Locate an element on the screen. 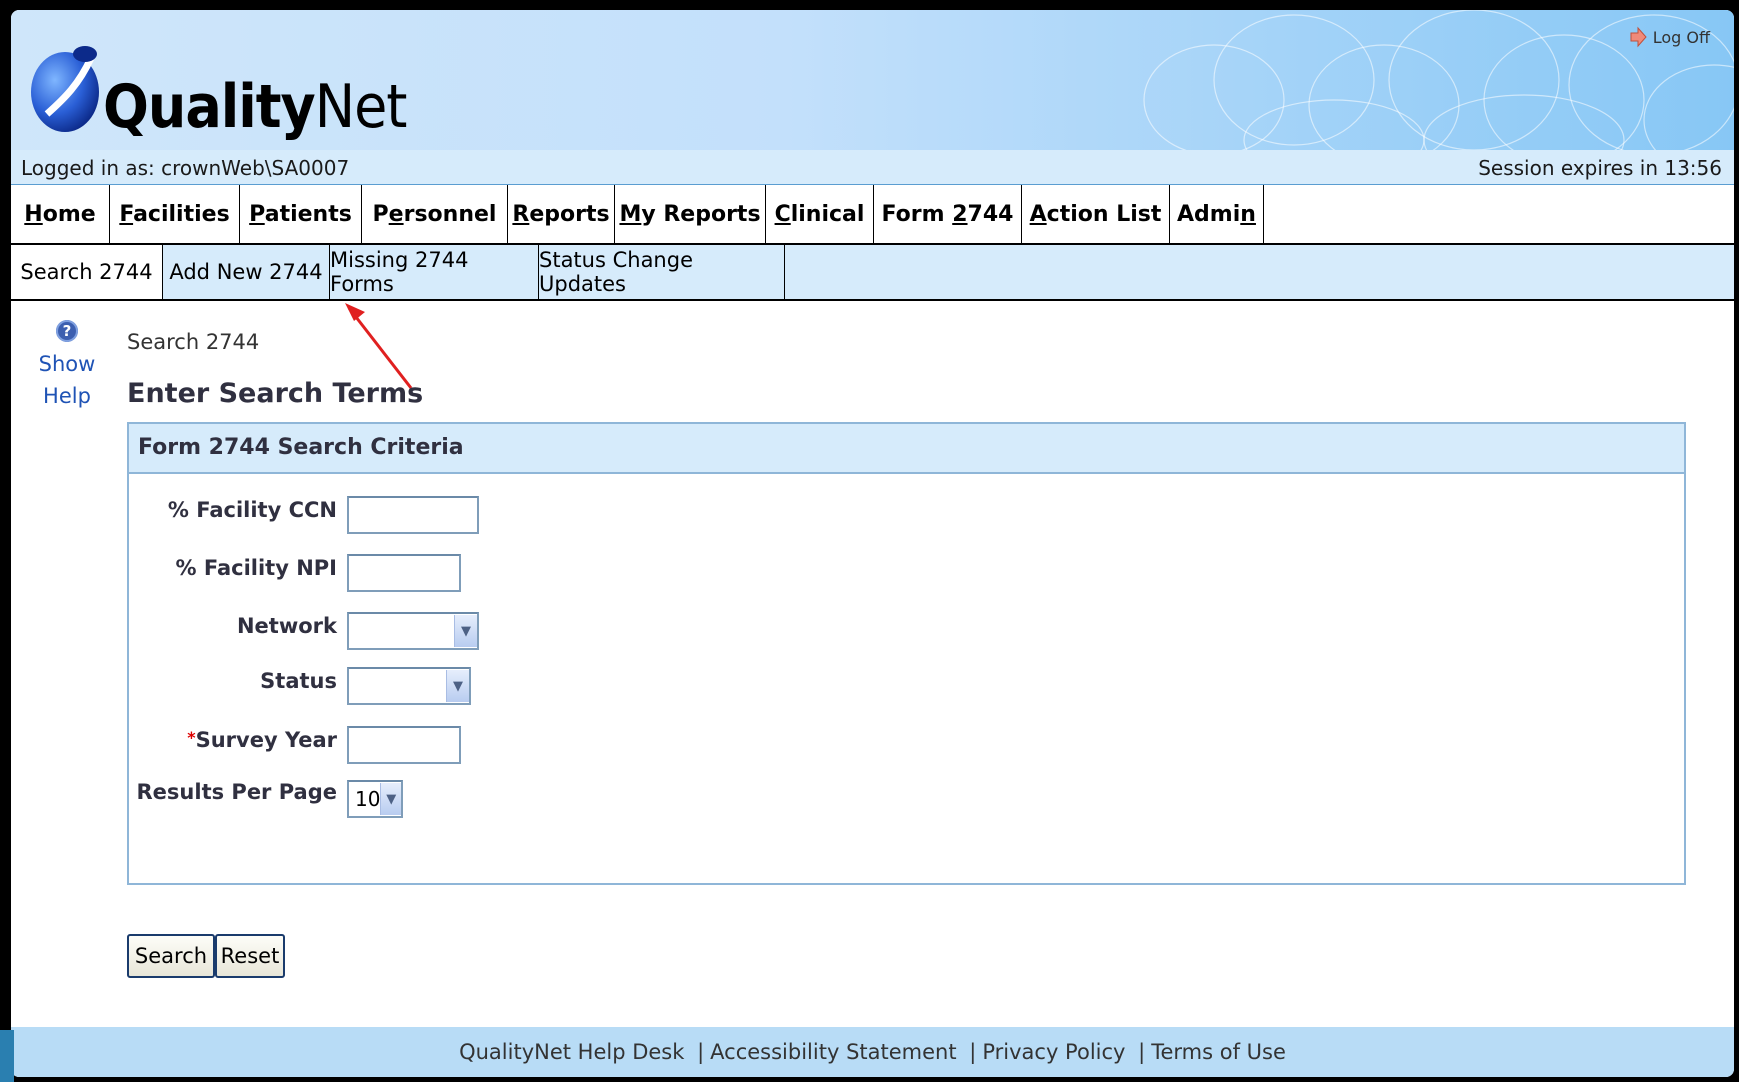 The height and width of the screenshot is (1082, 1739). subnav-label: Missing 2744 Forms is located at coordinates (399, 272).